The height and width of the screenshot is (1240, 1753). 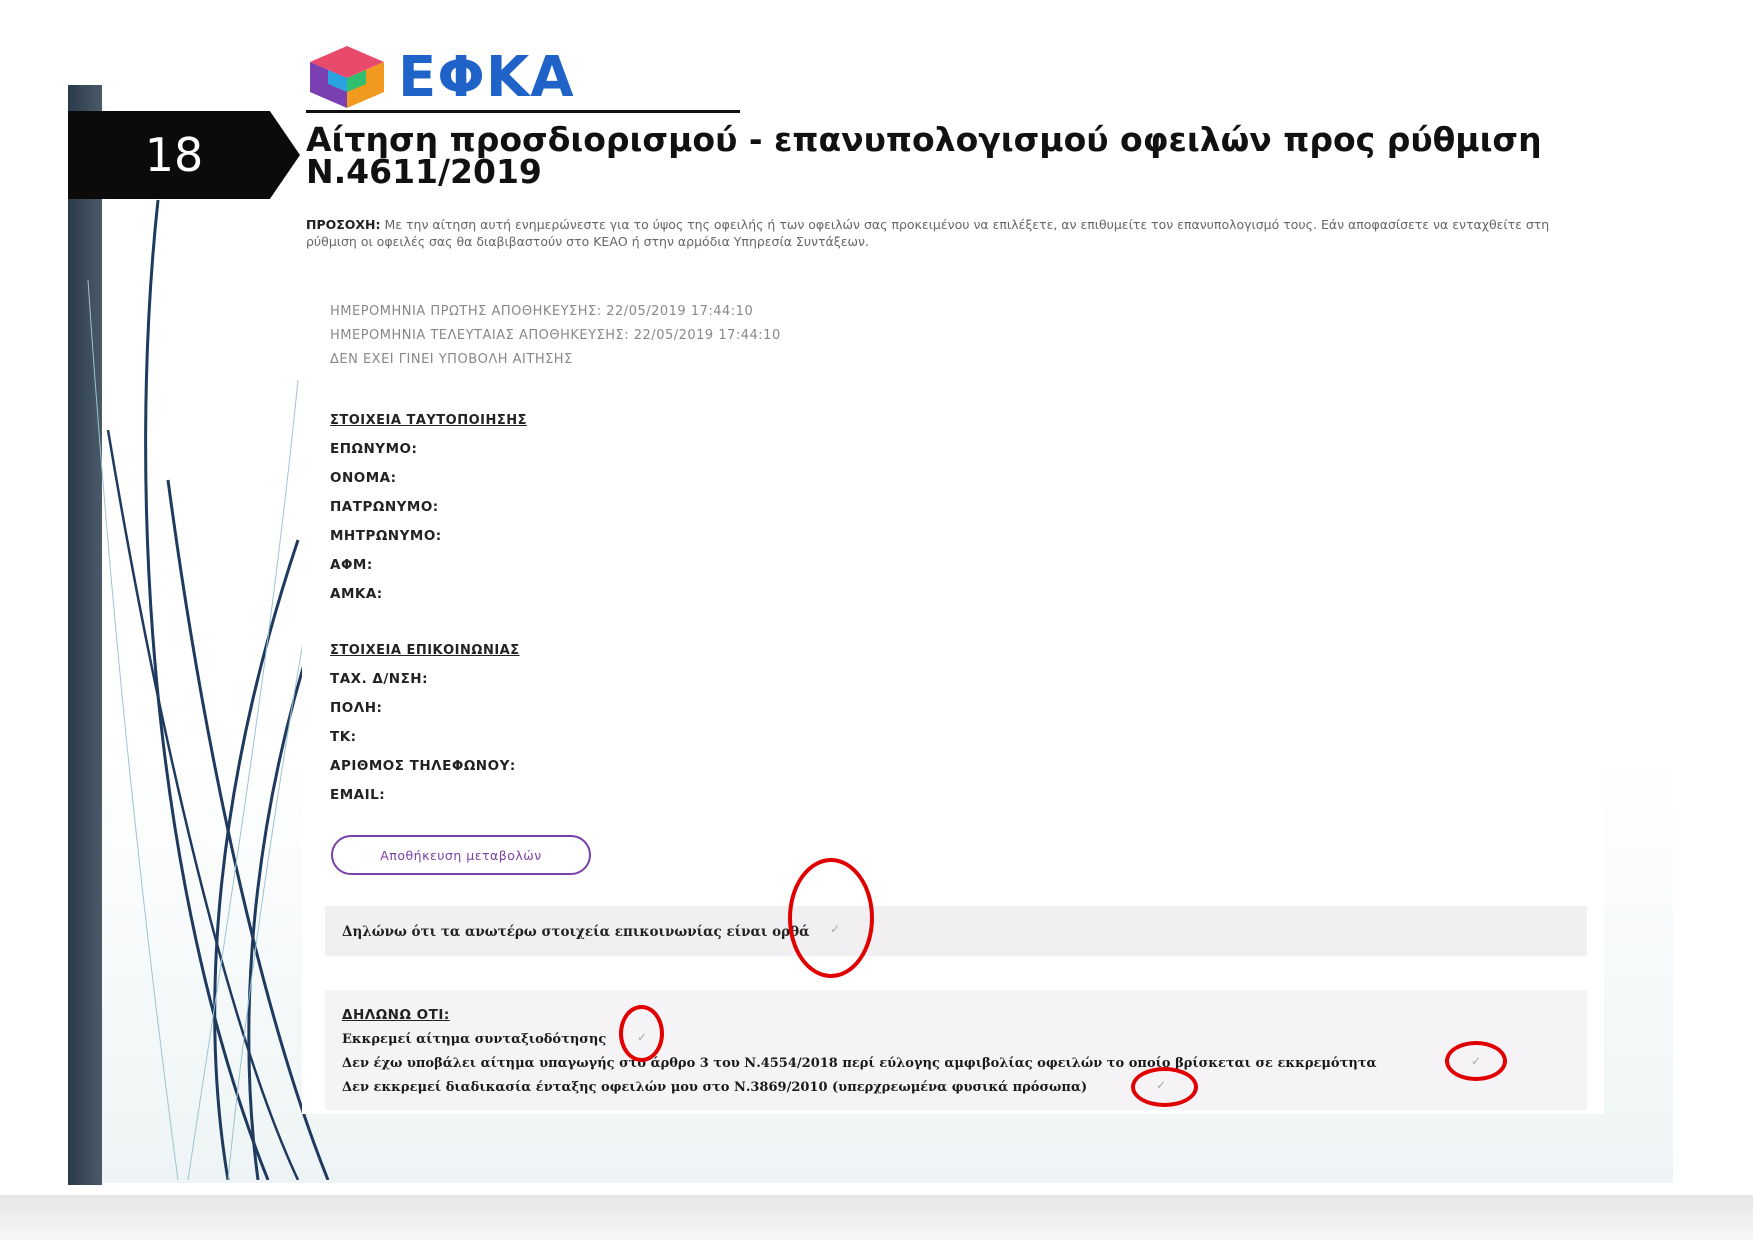 I want to click on field-label-name: ΟΝΟΜΑ:, so click(x=363, y=478).